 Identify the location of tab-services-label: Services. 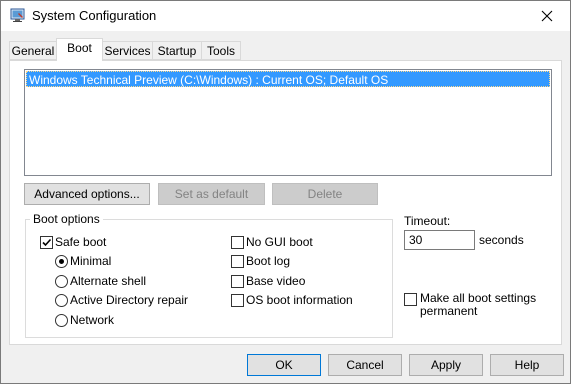
(127, 51).